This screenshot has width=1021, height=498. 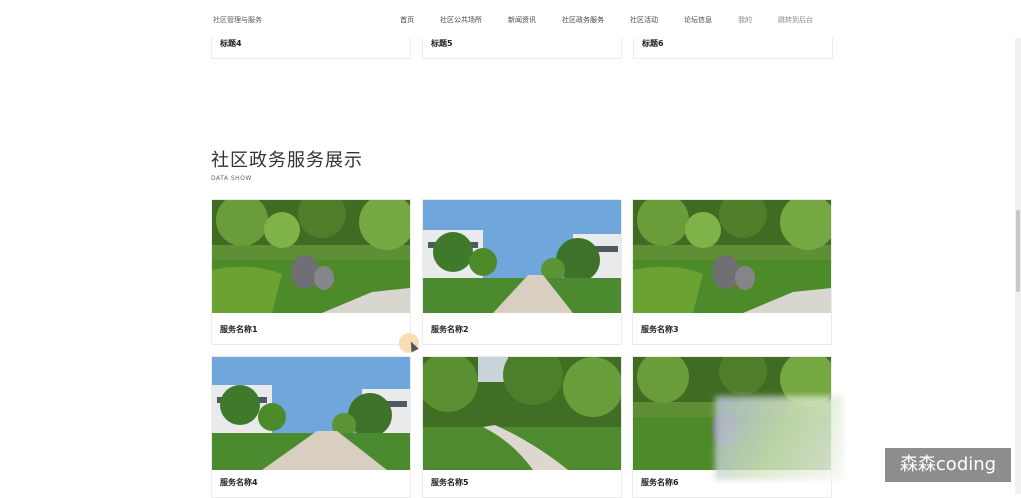 What do you see at coordinates (653, 43) in the screenshot?
I see `card-title-label: 标题6` at bounding box center [653, 43].